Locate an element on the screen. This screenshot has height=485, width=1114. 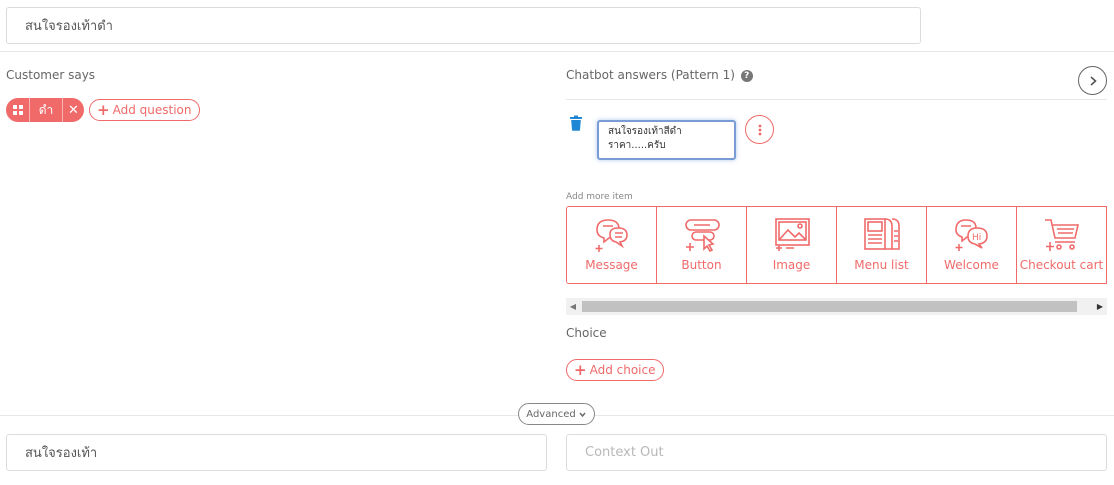
checkout-cart-icon is located at coordinates (1061, 235).